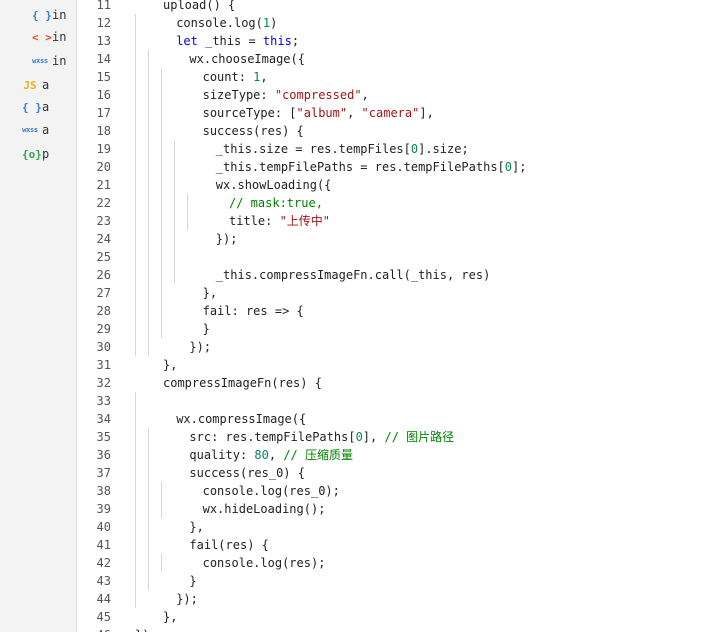 The image size is (705, 632). I want to click on code-token: fail: res => {, so click(253, 311).